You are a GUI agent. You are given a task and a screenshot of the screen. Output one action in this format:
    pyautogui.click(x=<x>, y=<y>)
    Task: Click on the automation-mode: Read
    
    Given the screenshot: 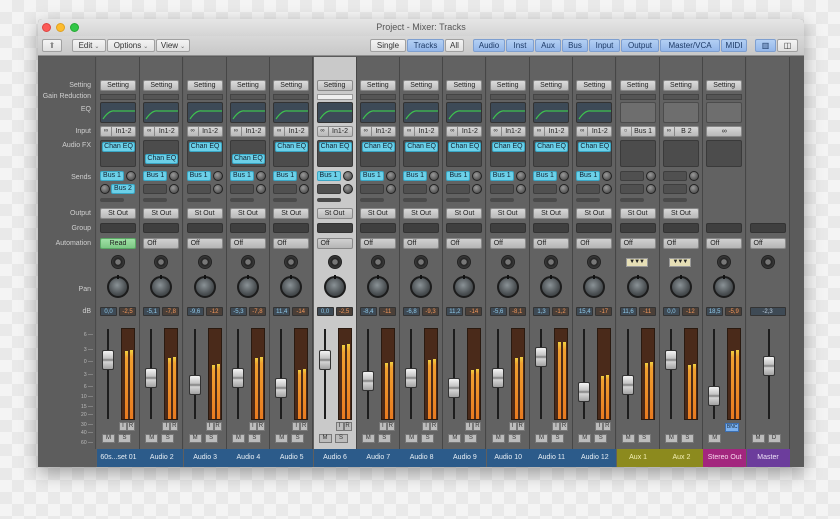 What is the action you would take?
    pyautogui.click(x=118, y=243)
    